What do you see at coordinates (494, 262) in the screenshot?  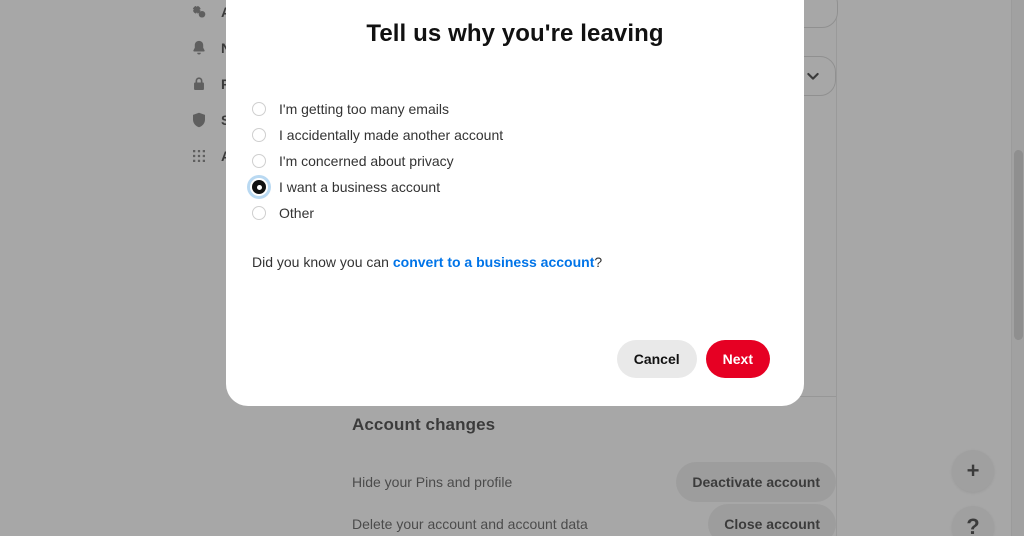 I see `convert-to-business-account-link: convert to a business account` at bounding box center [494, 262].